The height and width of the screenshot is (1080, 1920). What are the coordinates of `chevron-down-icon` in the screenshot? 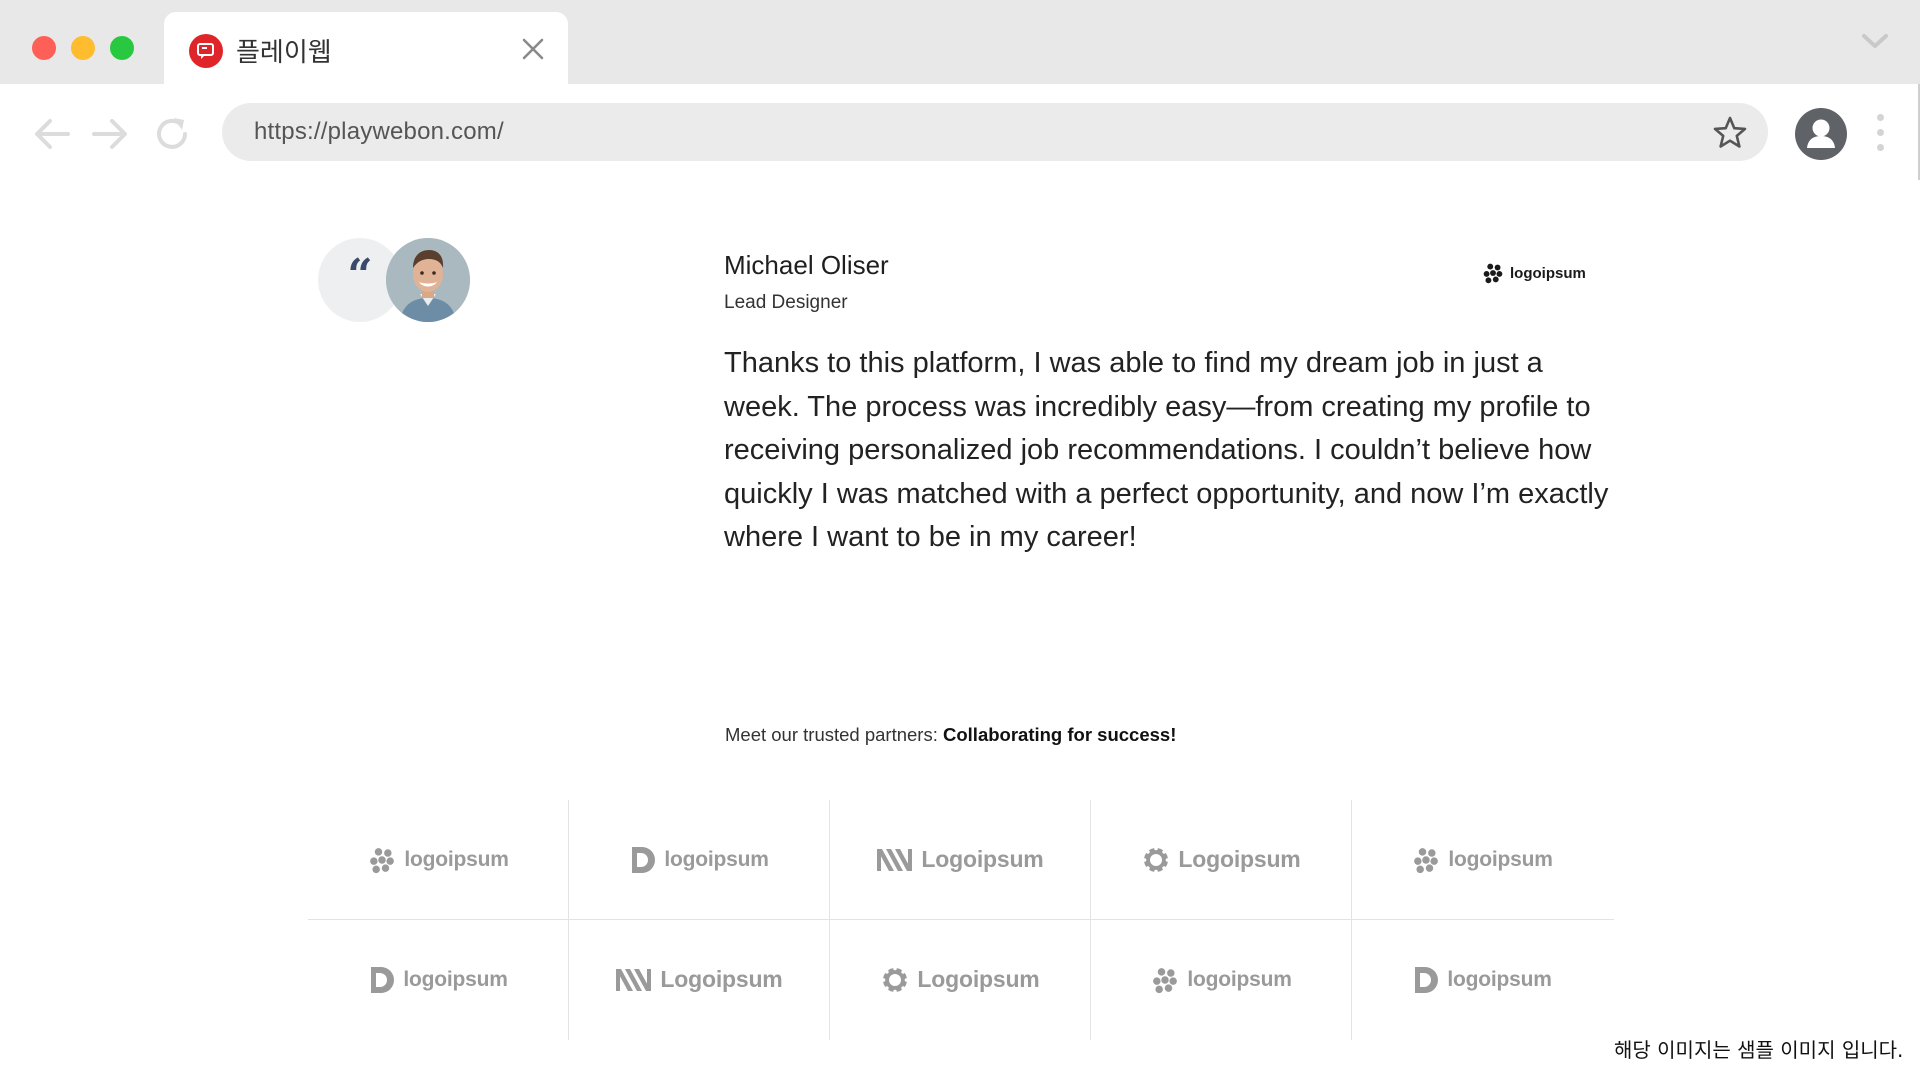 It's located at (1875, 42).